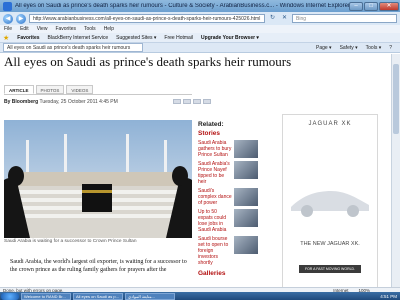 The height and width of the screenshot is (300, 400). I want to click on email-share-icon, so click(197, 101).